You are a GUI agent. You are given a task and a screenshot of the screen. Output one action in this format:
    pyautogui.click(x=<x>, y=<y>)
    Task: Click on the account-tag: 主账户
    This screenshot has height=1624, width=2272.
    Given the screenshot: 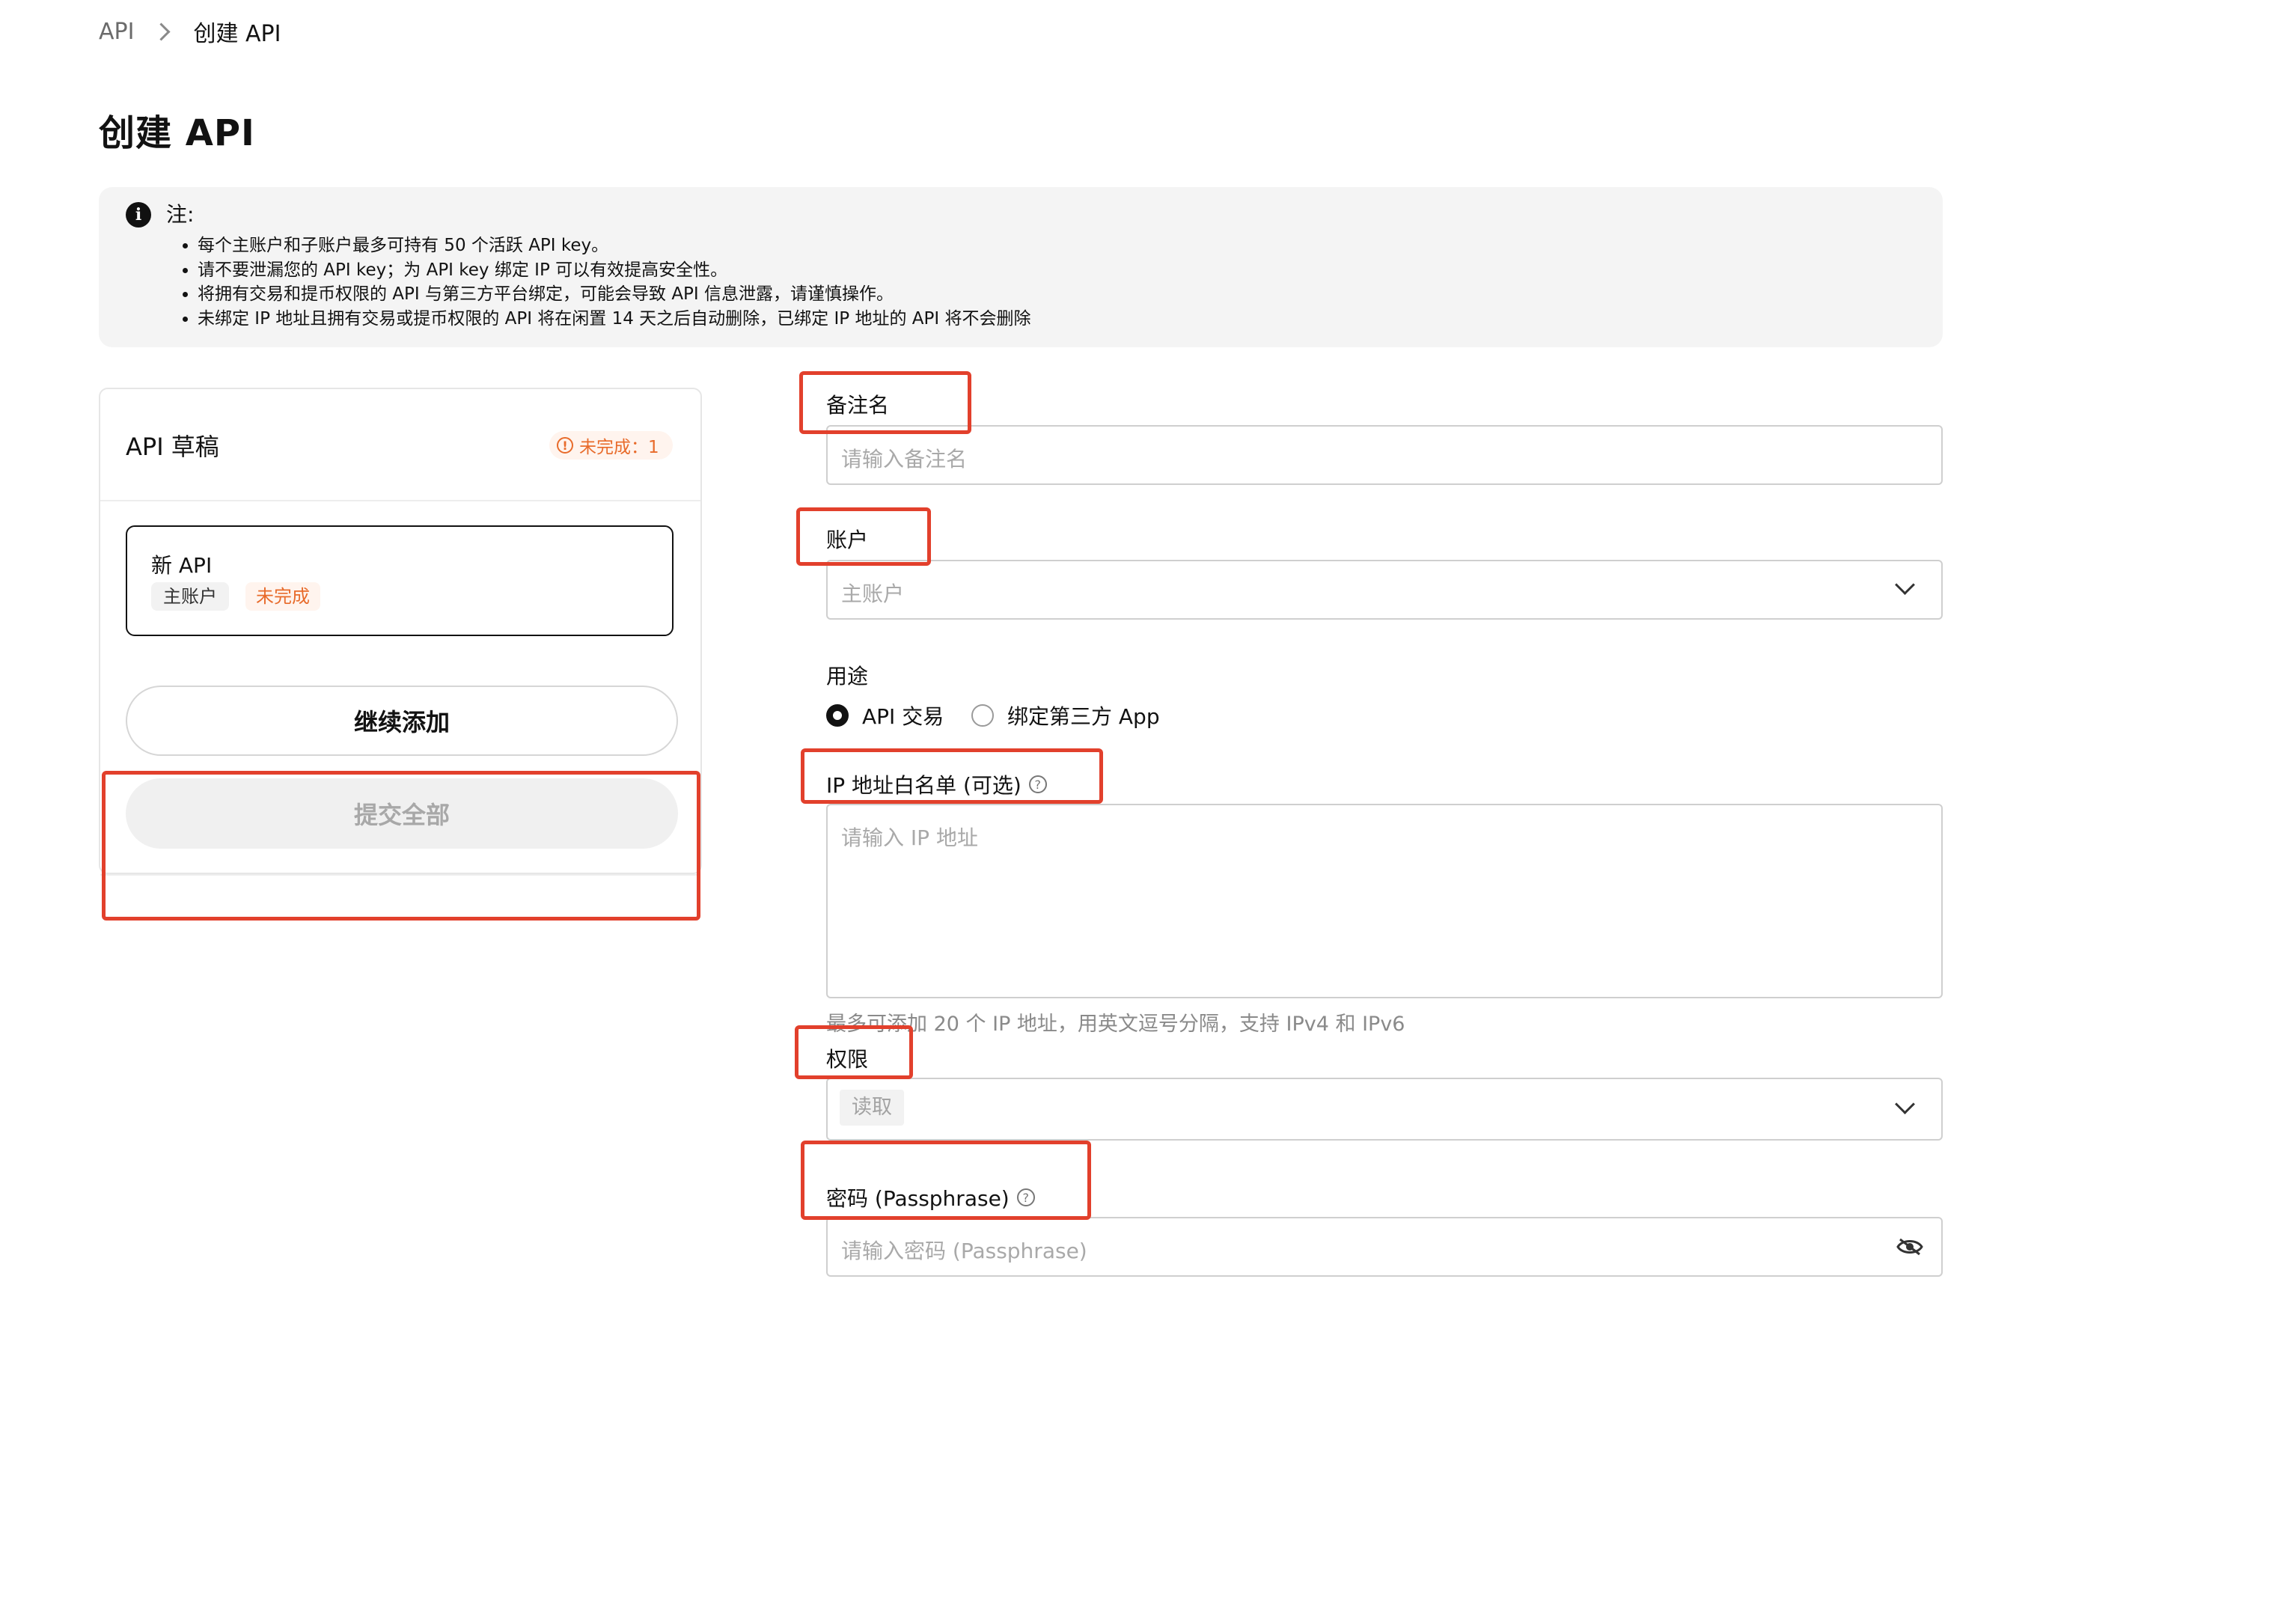 What is the action you would take?
    pyautogui.click(x=190, y=596)
    